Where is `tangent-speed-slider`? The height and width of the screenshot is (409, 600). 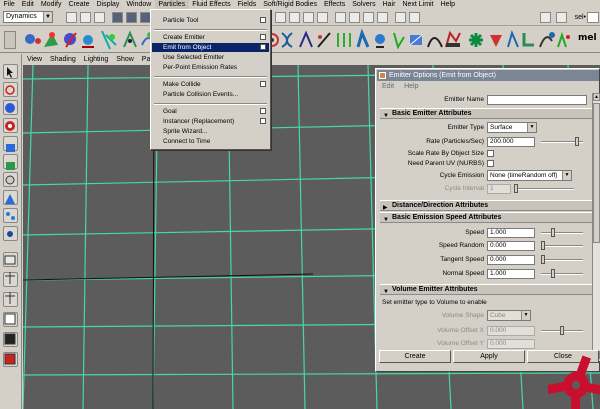 tangent-speed-slider is located at coordinates (562, 259).